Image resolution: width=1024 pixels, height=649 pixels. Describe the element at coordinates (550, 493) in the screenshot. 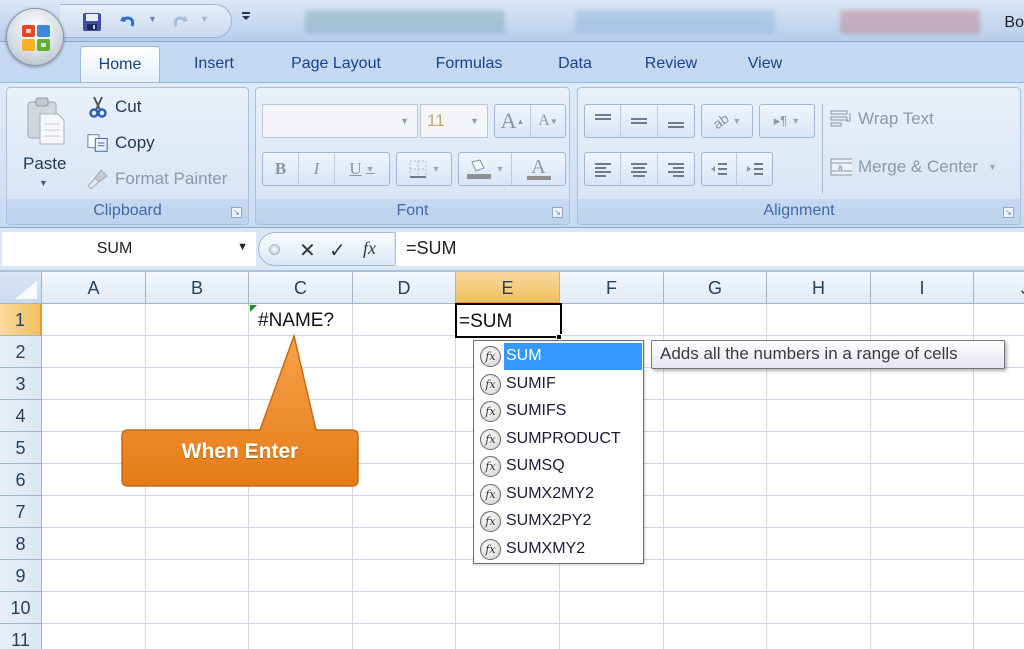

I see `autocomplete-item-label: SUMX2MY2` at that location.